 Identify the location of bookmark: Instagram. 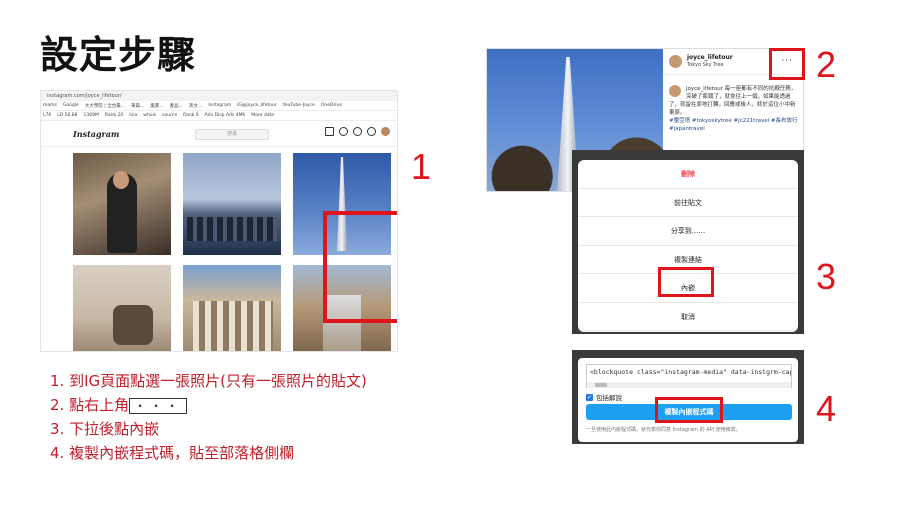
(219, 106).